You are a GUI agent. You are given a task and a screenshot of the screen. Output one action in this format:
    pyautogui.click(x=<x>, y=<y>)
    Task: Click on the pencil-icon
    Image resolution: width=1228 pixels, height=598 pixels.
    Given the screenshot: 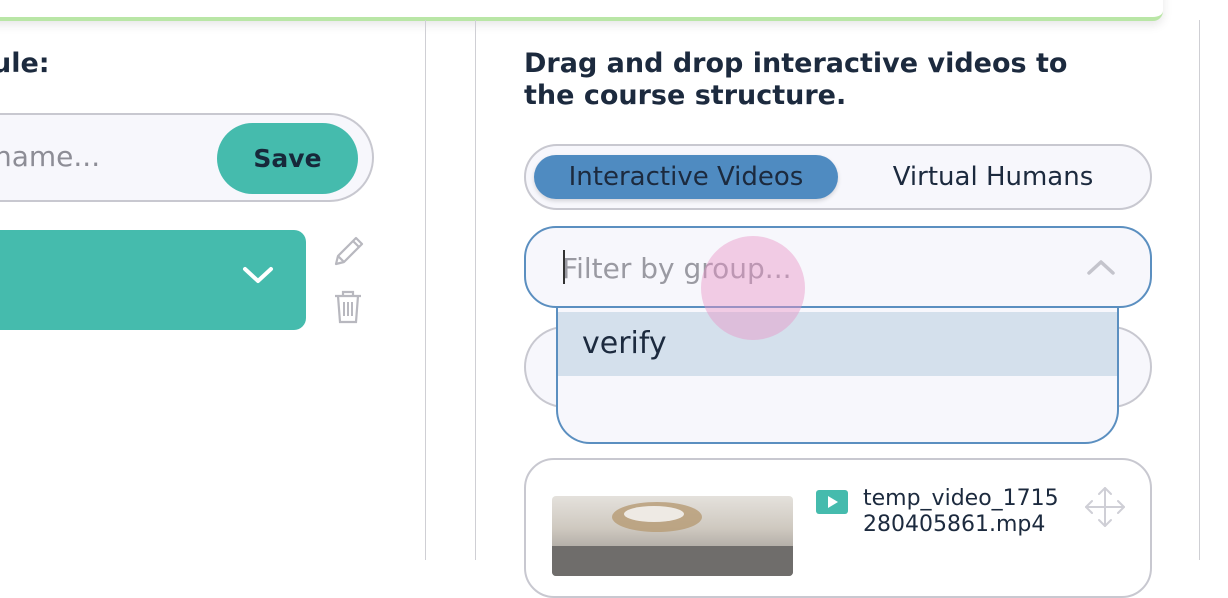 What is the action you would take?
    pyautogui.click(x=348, y=252)
    